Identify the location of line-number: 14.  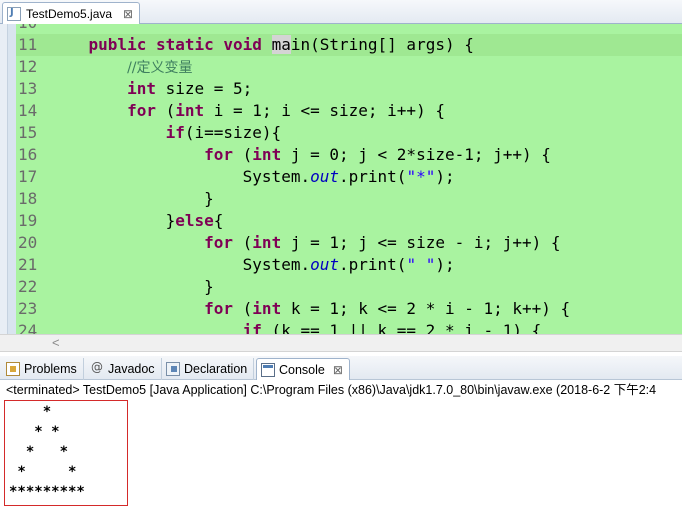
(28, 110).